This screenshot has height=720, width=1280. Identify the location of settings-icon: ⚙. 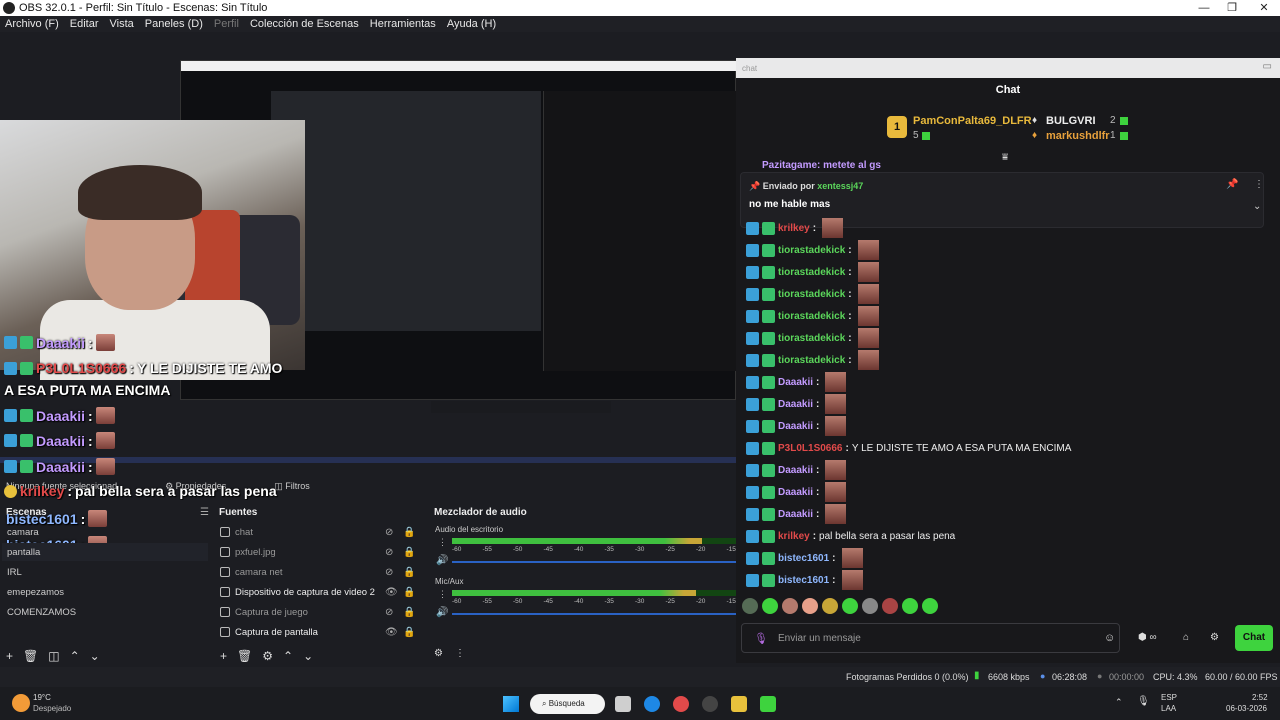
(1214, 637).